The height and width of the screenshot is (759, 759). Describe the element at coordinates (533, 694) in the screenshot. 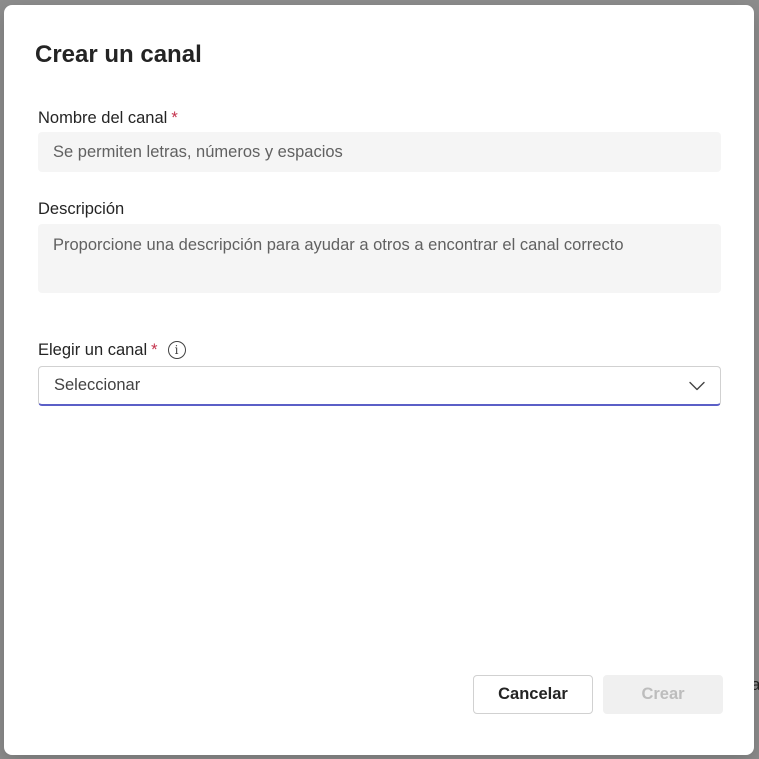

I see `cancel-button: Cancelar` at that location.